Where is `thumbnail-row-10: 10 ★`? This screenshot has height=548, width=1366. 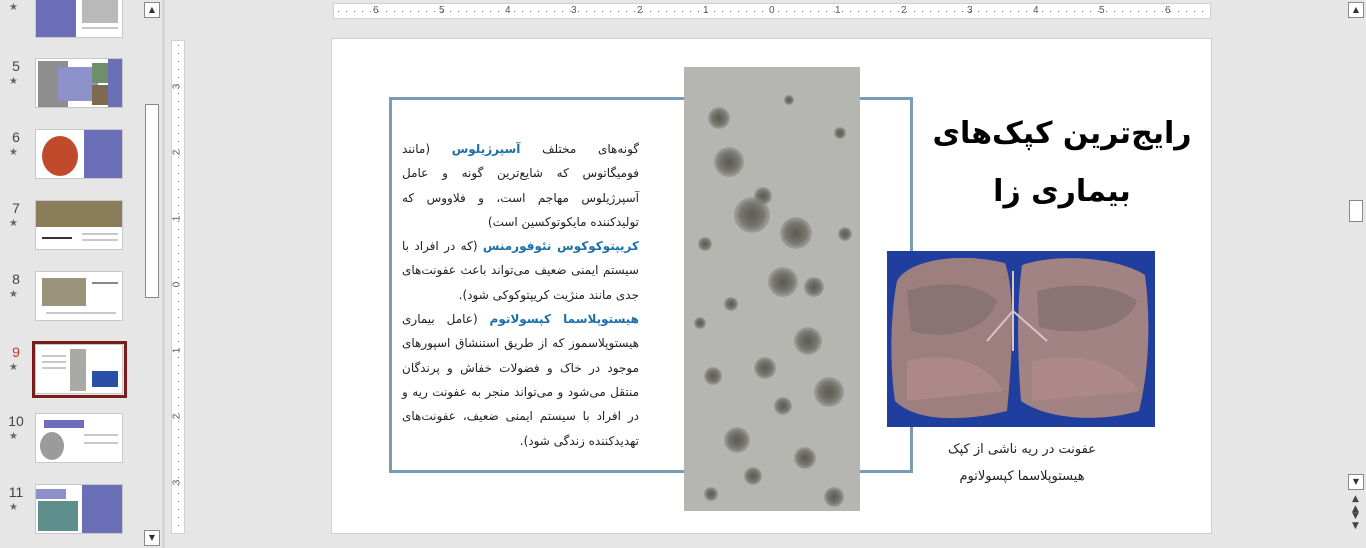
thumbnail-row-10: 10 ★ is located at coordinates (71, 444).